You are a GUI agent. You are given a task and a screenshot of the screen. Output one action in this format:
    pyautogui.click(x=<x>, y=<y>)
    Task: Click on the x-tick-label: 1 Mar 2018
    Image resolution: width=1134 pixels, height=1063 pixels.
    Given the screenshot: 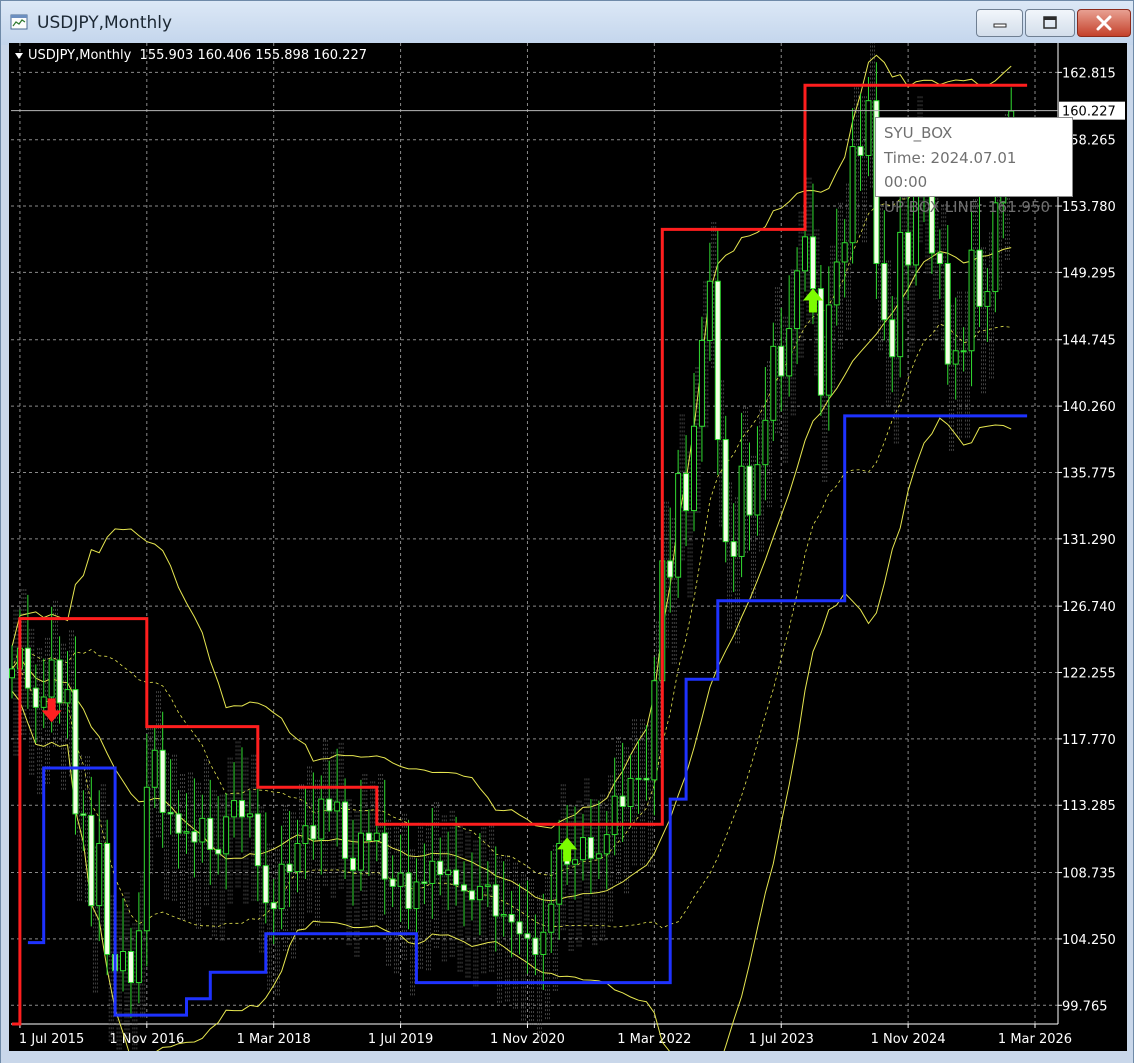 What is the action you would take?
    pyautogui.click(x=274, y=1039)
    